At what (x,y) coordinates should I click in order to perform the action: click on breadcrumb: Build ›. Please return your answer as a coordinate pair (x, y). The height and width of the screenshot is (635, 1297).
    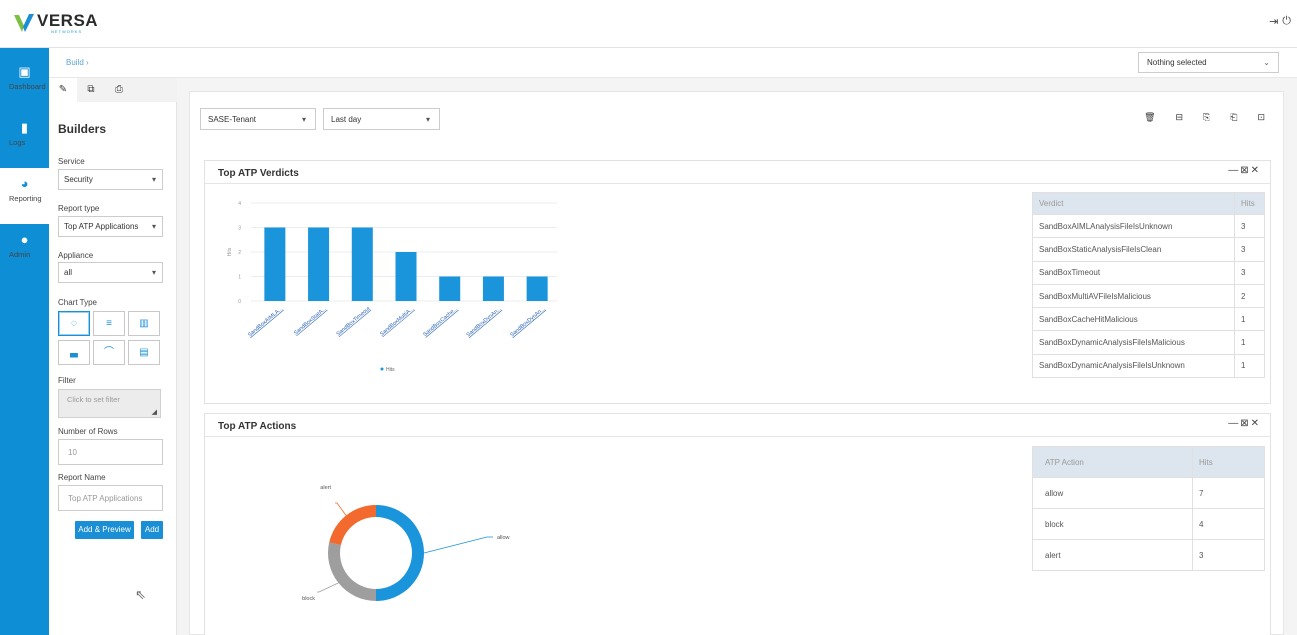
    Looking at the image, I should click on (77, 62).